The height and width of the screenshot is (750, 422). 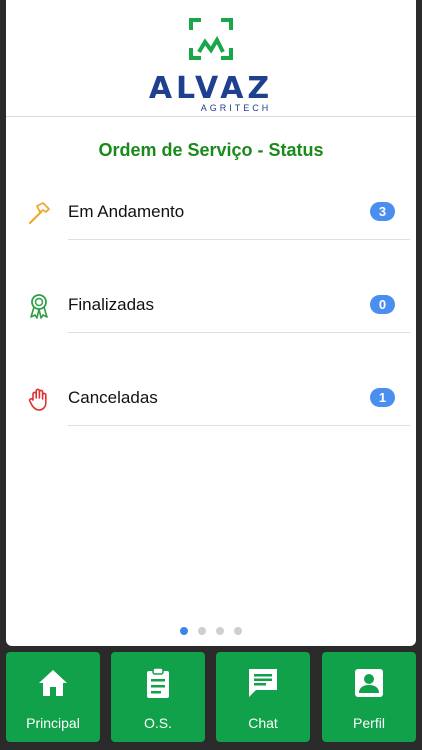 I want to click on clipboard-icon, so click(x=158, y=682).